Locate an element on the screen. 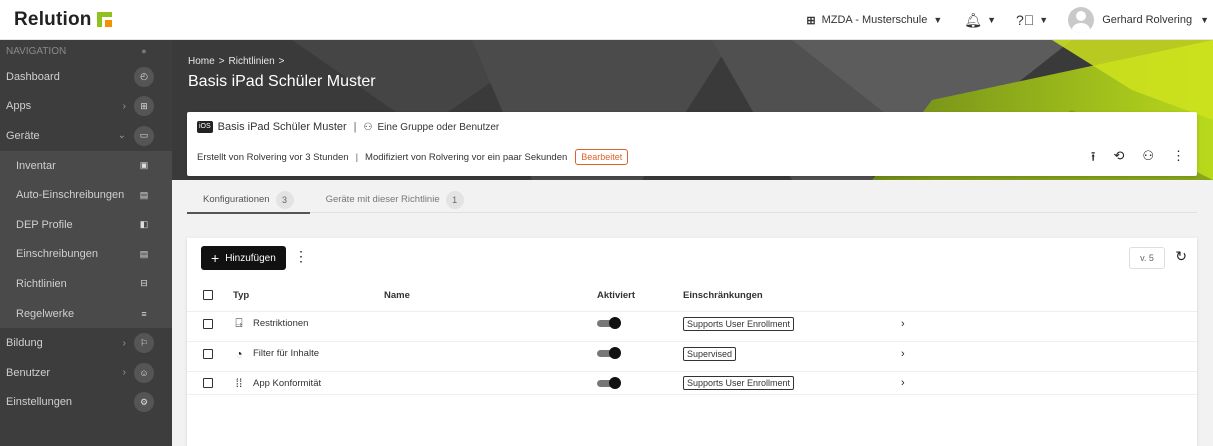  notifications-button: 🔔︎ ▼ is located at coordinates (980, 20).